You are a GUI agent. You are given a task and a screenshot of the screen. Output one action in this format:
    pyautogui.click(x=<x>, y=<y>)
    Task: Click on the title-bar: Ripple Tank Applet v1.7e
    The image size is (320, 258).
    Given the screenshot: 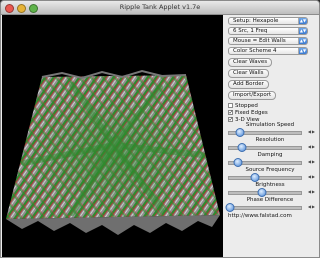 What is the action you would take?
    pyautogui.click(x=160, y=8)
    